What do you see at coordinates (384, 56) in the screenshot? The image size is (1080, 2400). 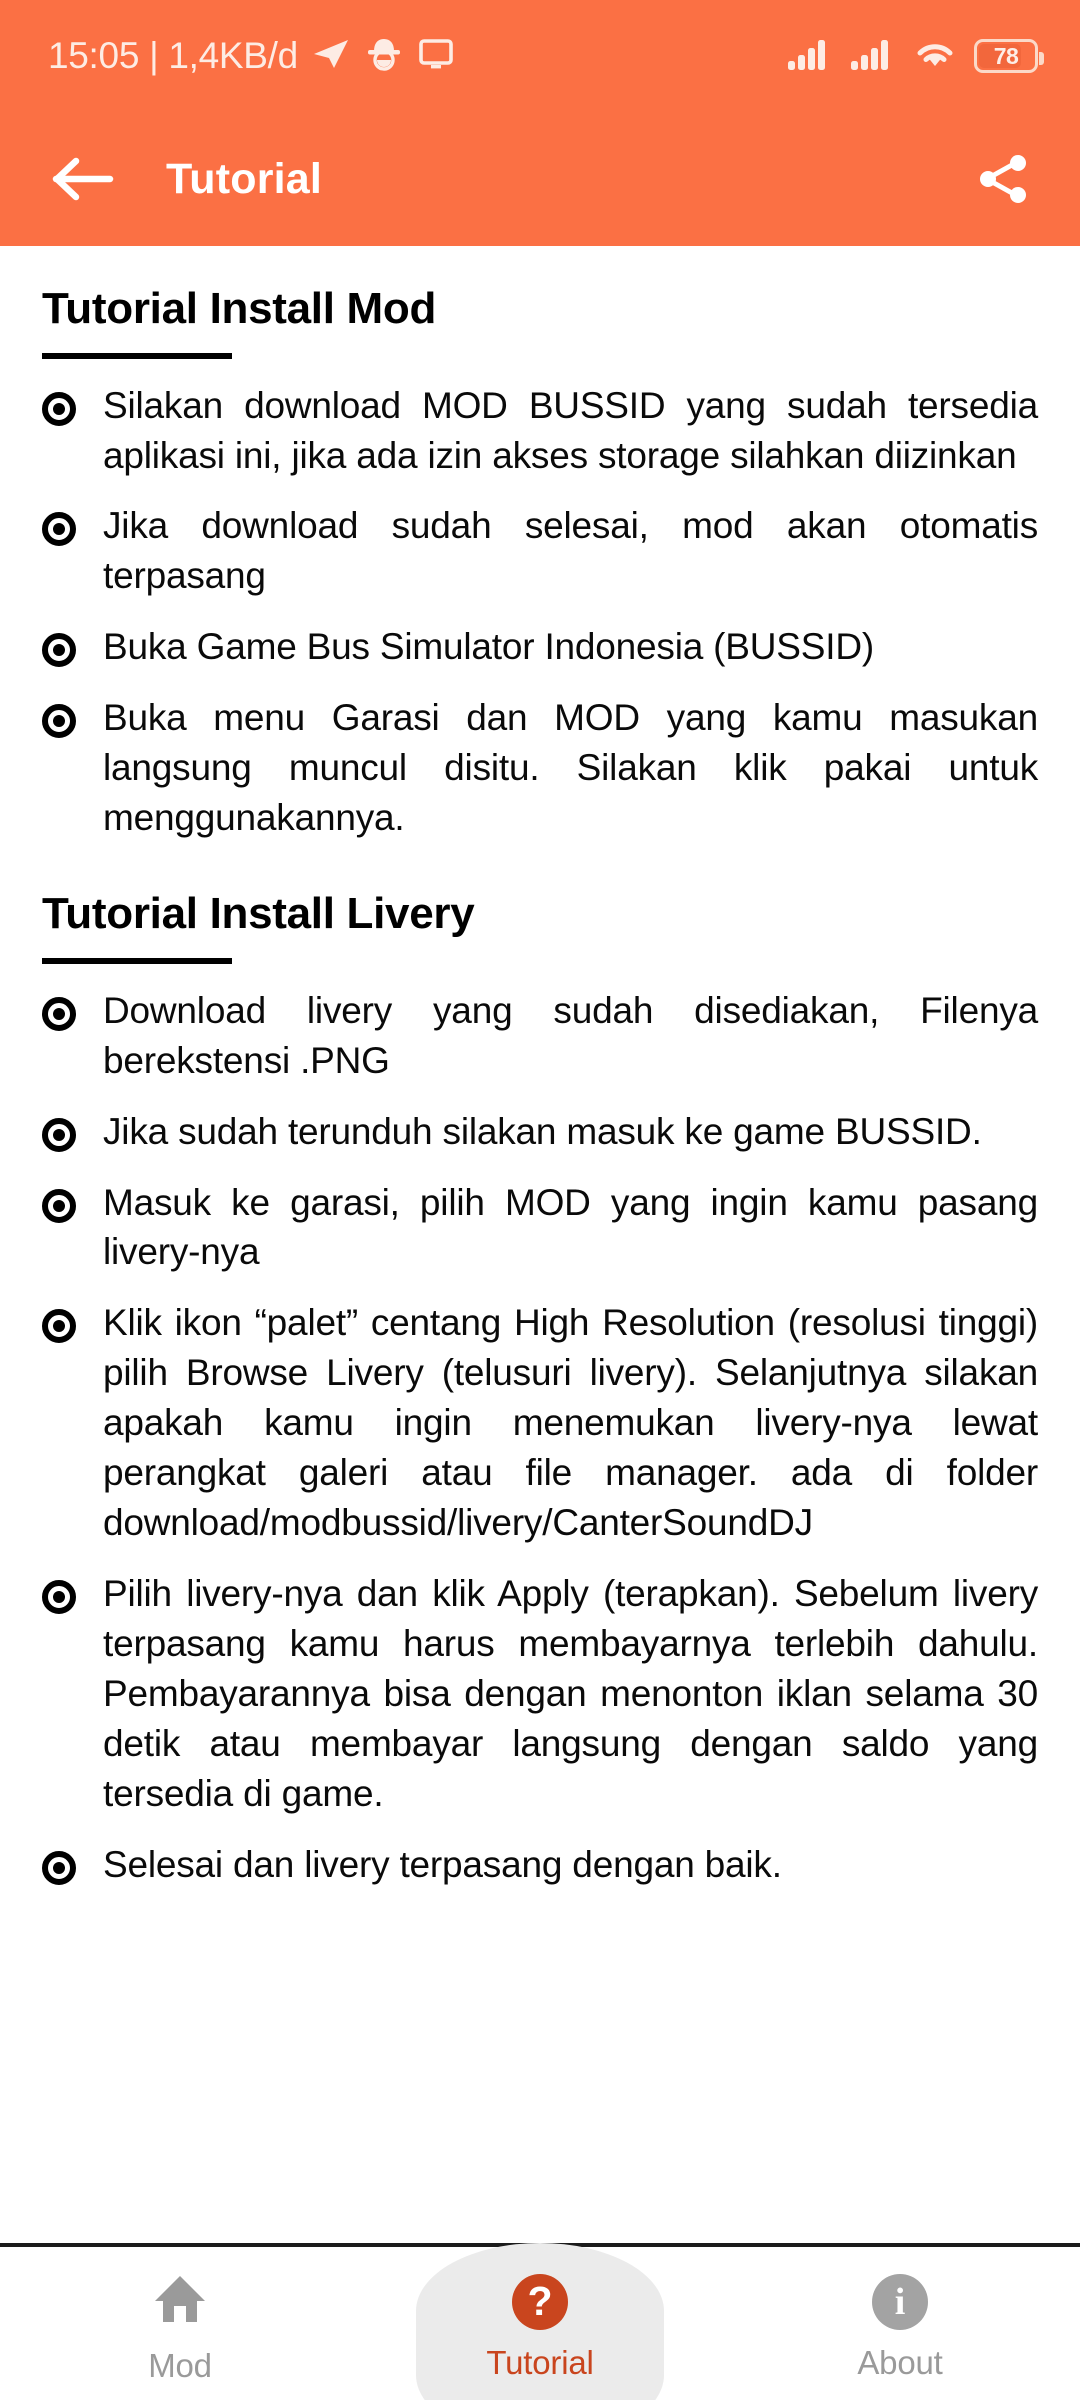 I see `incognito-icon` at bounding box center [384, 56].